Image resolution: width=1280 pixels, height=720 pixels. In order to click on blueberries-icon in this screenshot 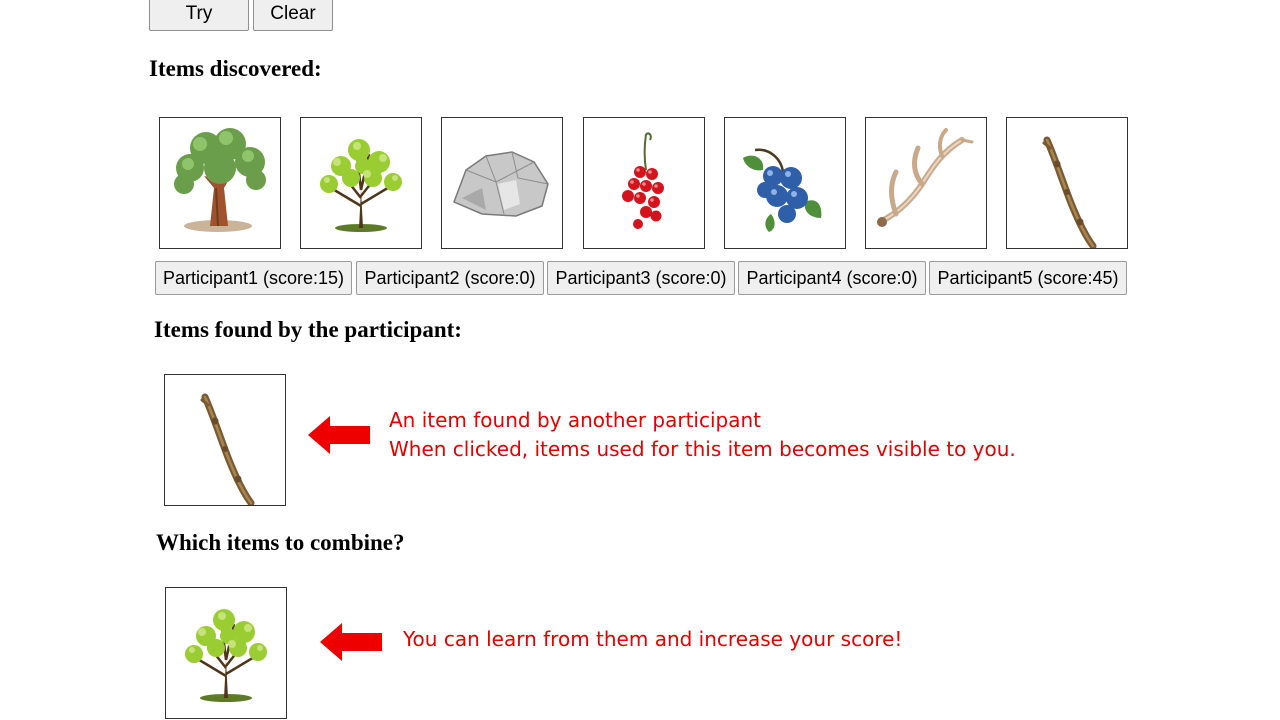, I will do `click(782, 190)`.